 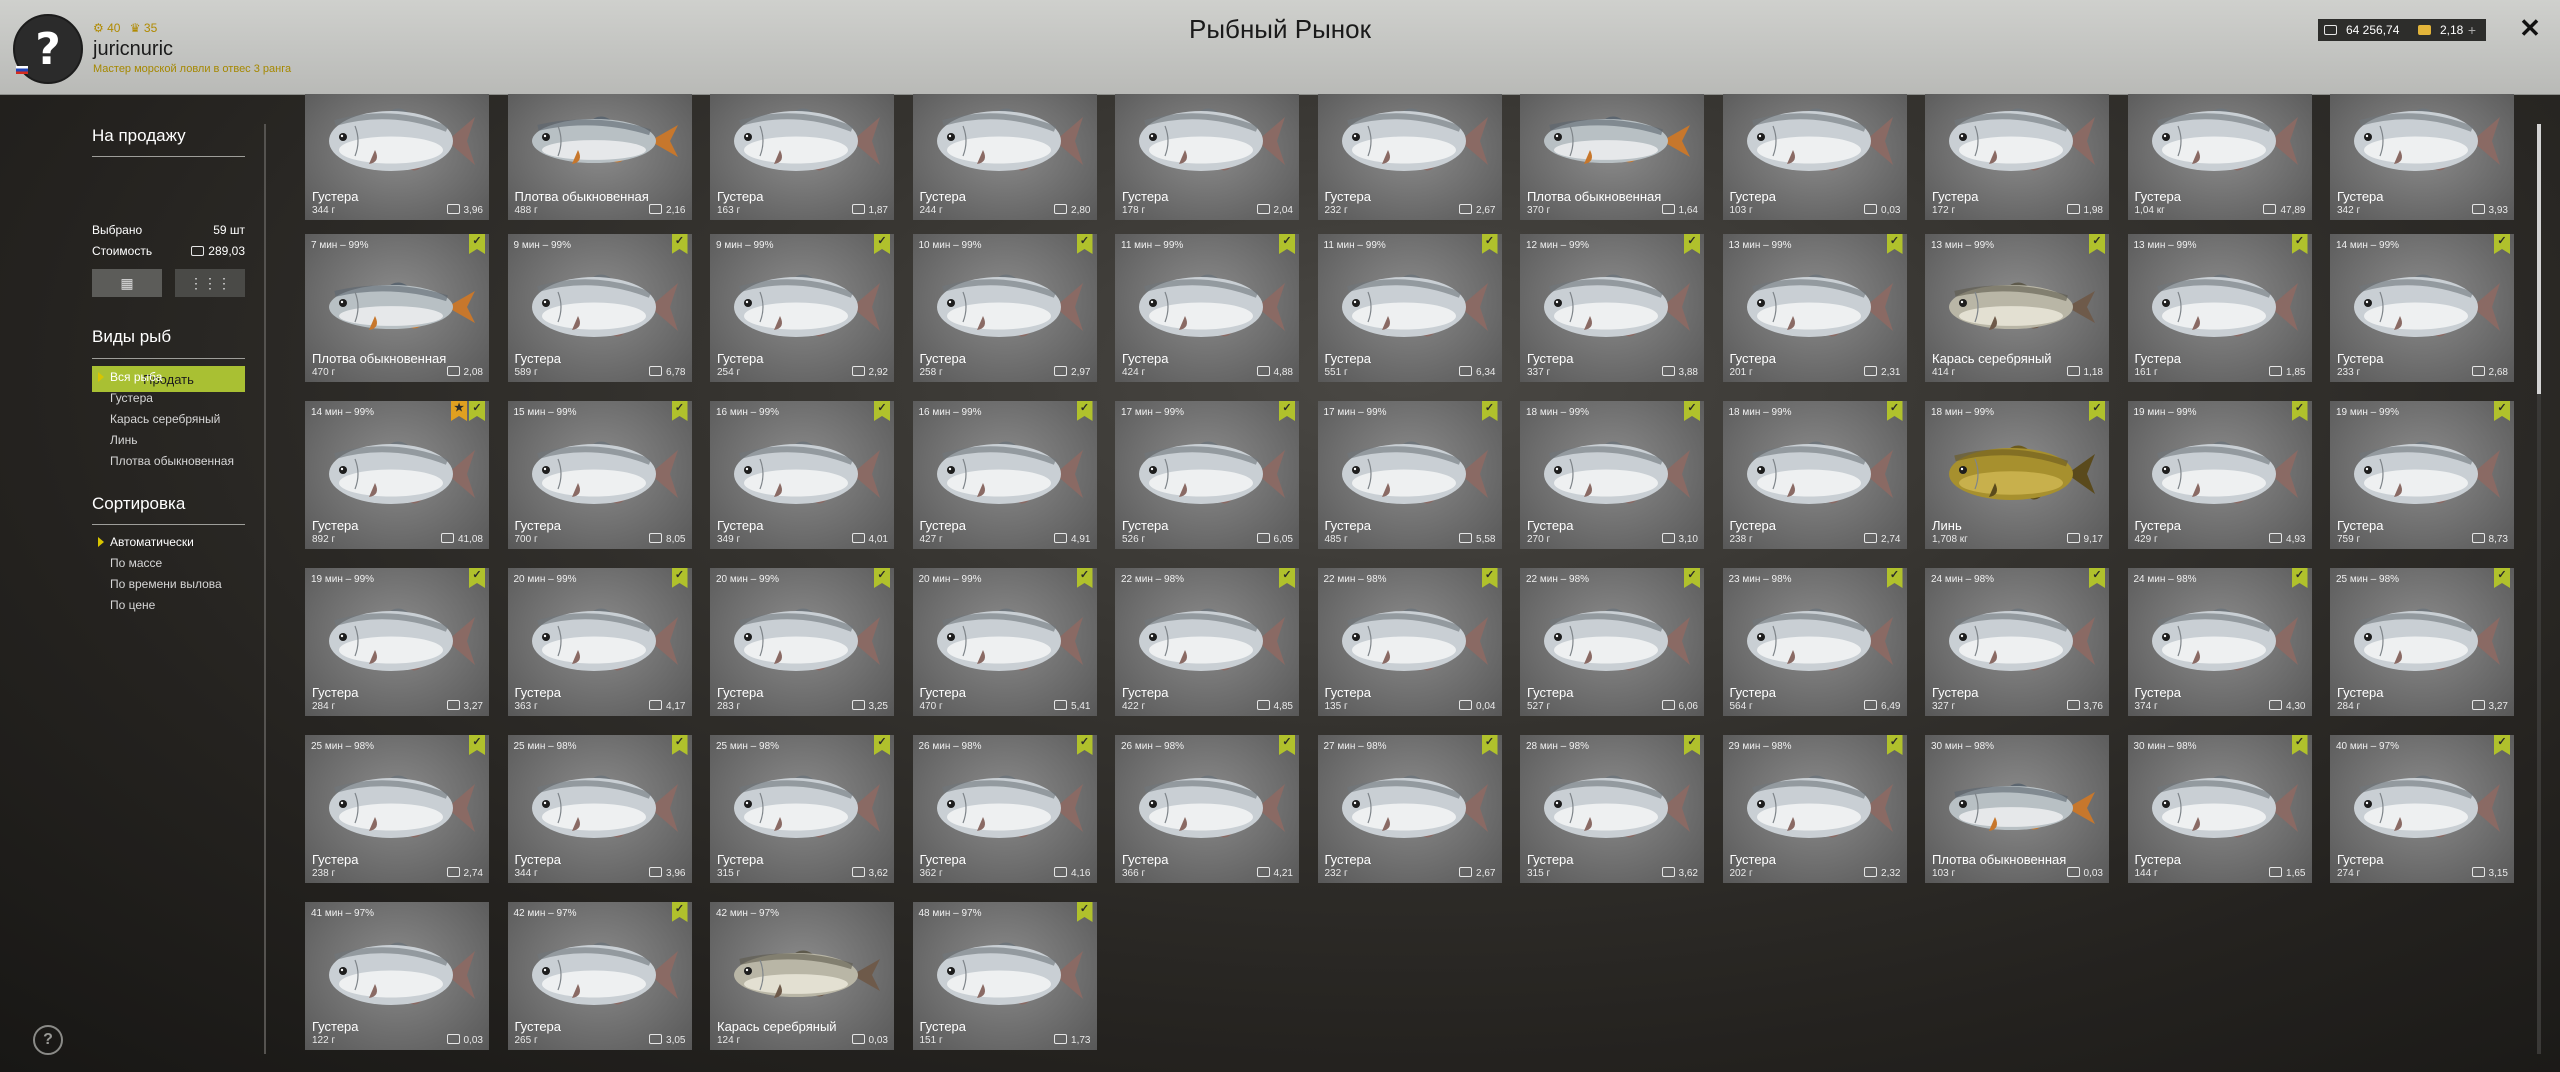 I want to click on fish-card: 14 мин – 99% ✓ Густера 233 г 2,68, so click(x=2422, y=308).